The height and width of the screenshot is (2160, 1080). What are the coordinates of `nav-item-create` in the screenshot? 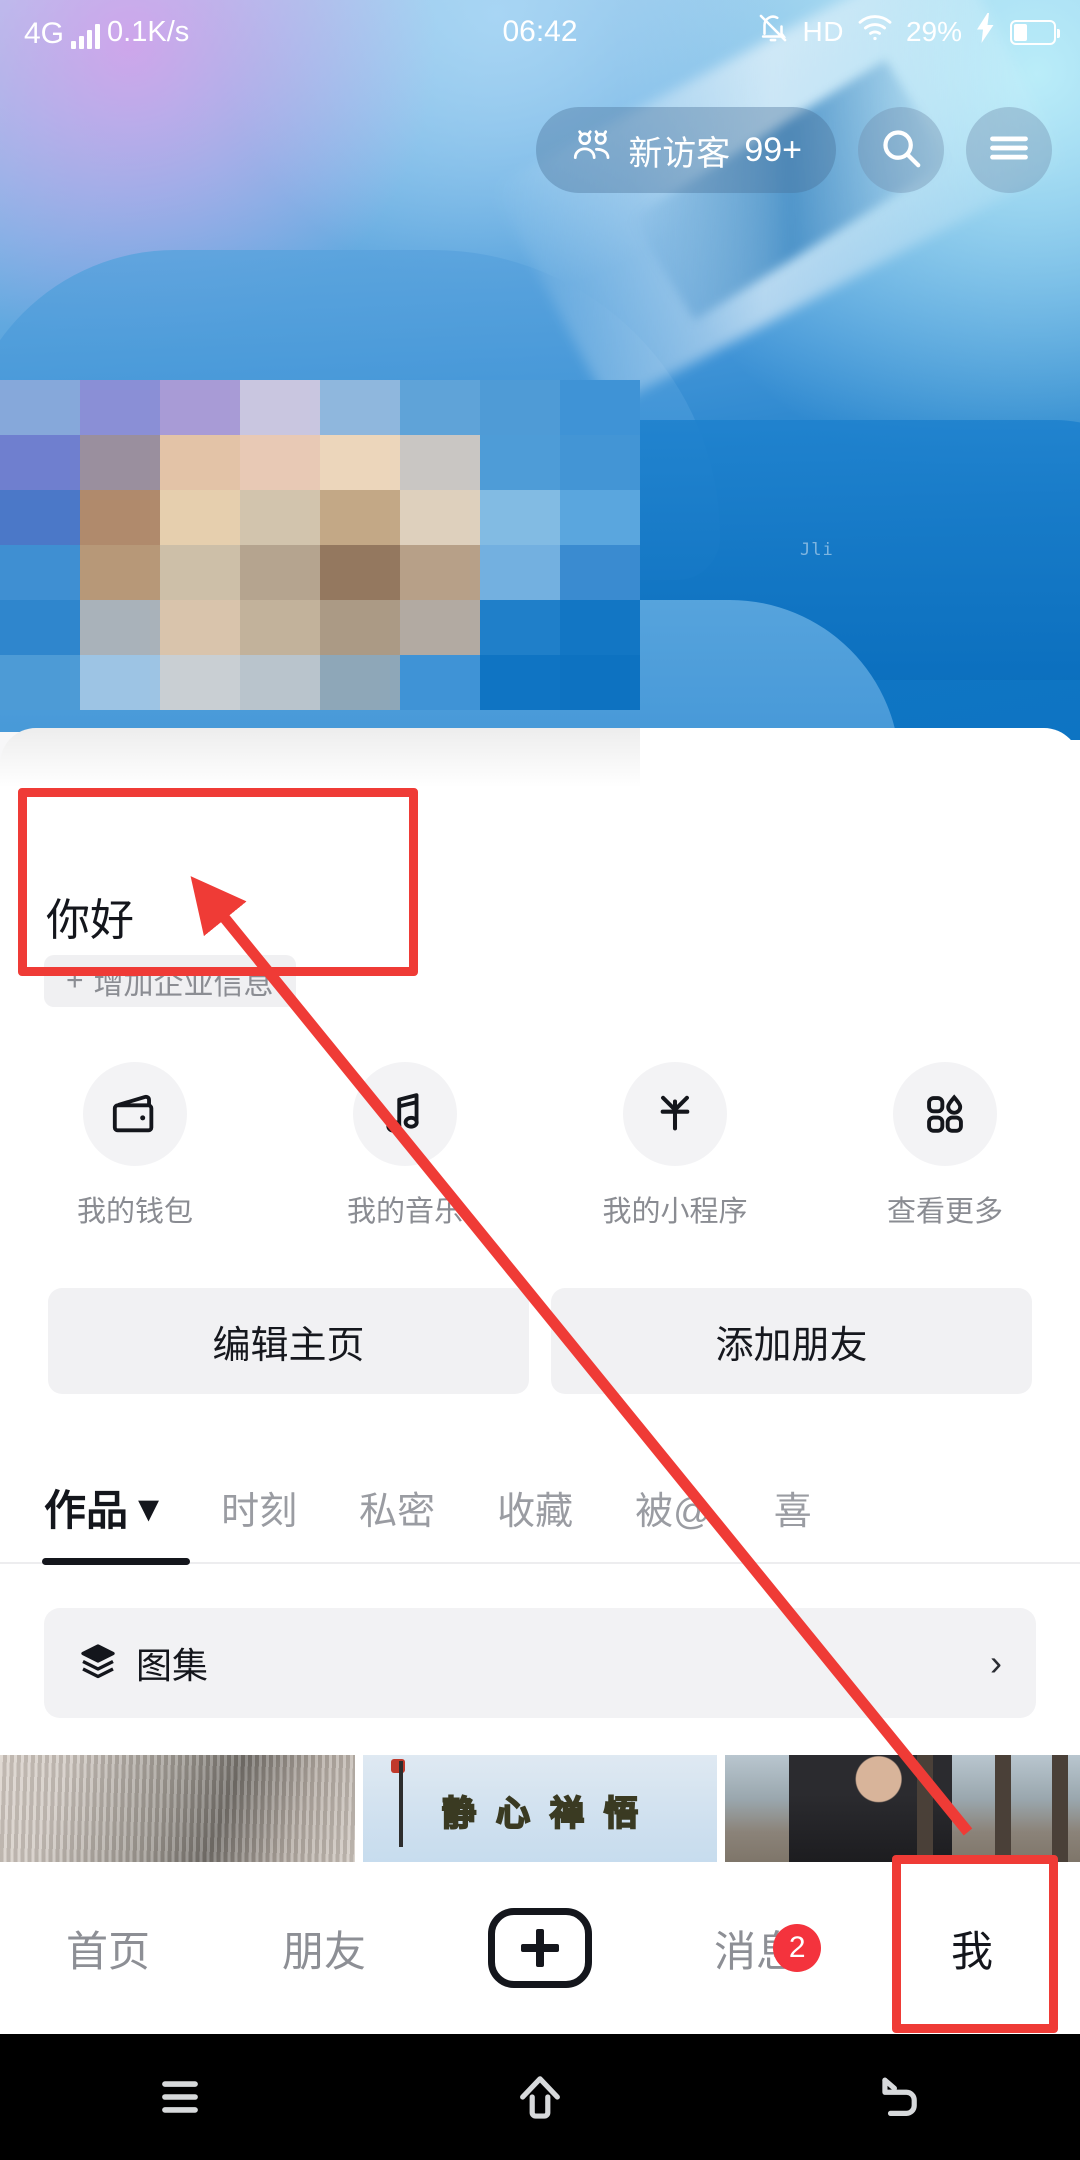 It's located at (540, 1948).